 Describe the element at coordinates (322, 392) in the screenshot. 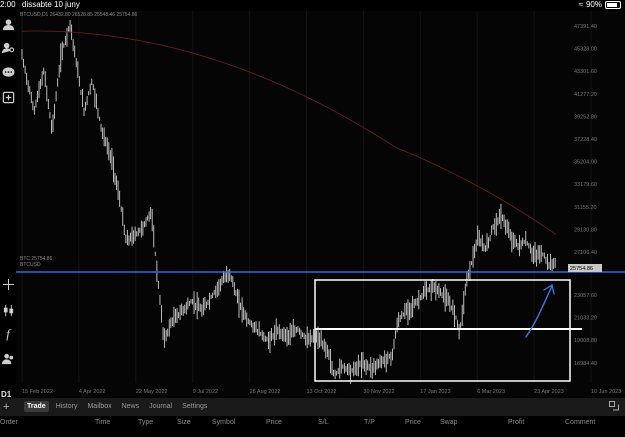

I see `date-tick-label: 13 Oct 2022` at that location.